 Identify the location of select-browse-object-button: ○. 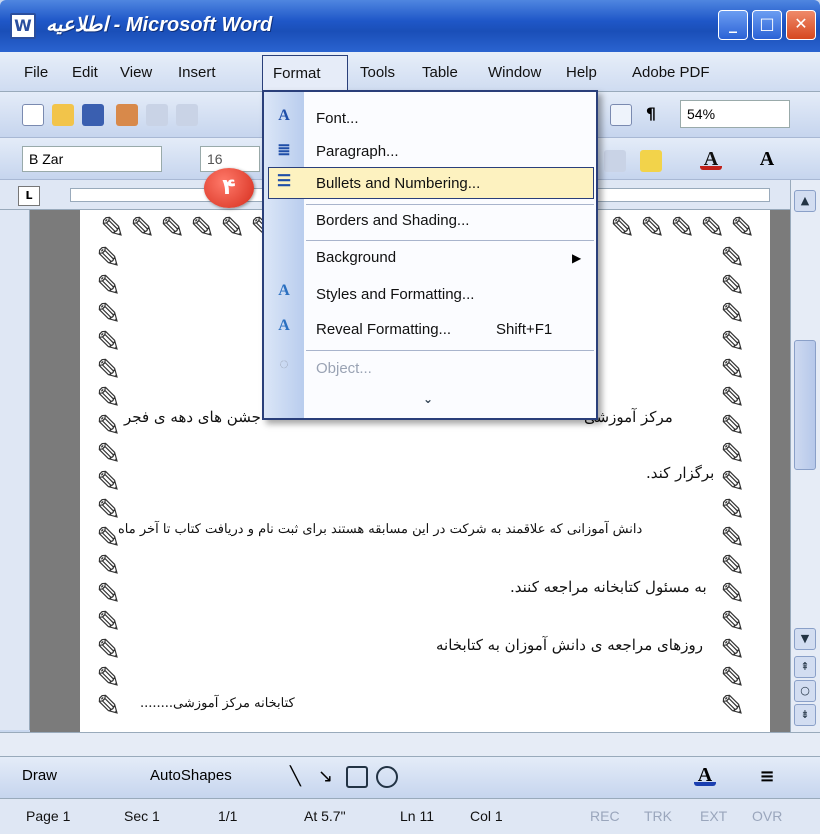
(805, 691).